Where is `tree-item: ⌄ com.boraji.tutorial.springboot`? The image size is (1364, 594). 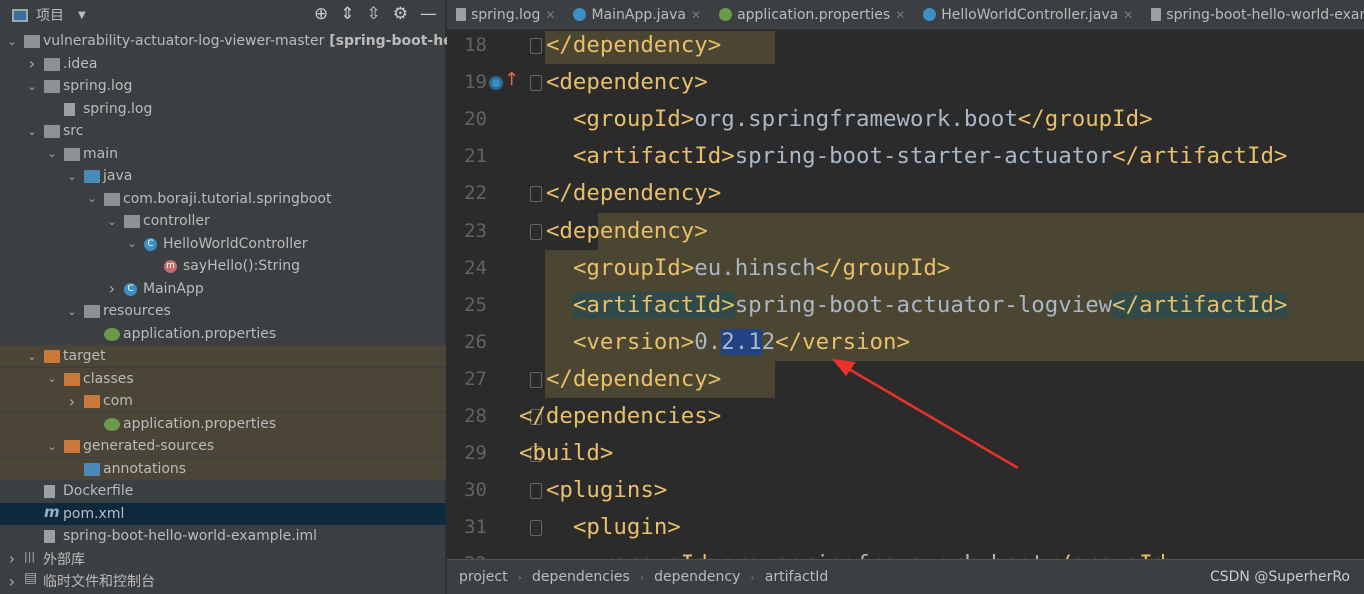 tree-item: ⌄ com.boraji.tutorial.springboot is located at coordinates (223, 199).